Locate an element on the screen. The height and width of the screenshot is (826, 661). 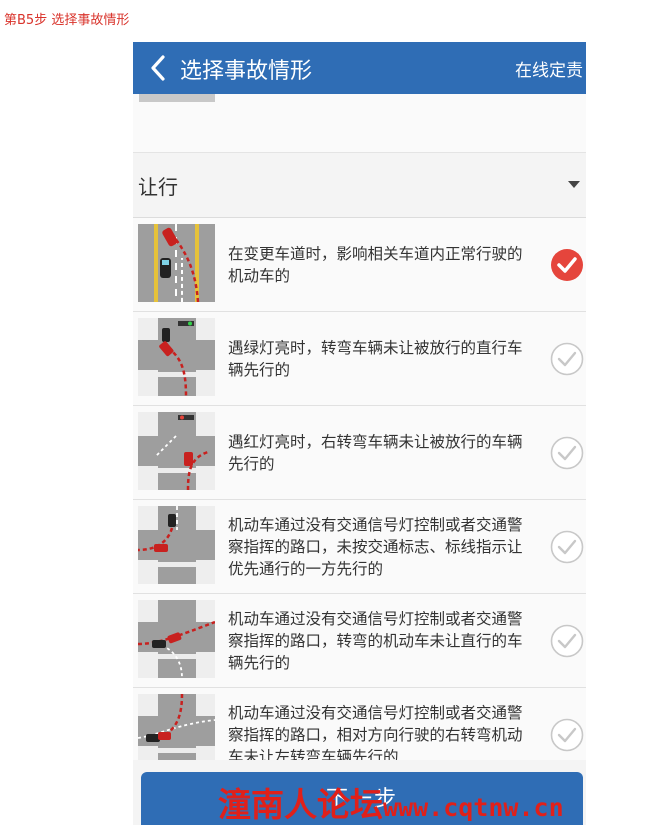
green-light-turn-thumbnail is located at coordinates (176, 357).